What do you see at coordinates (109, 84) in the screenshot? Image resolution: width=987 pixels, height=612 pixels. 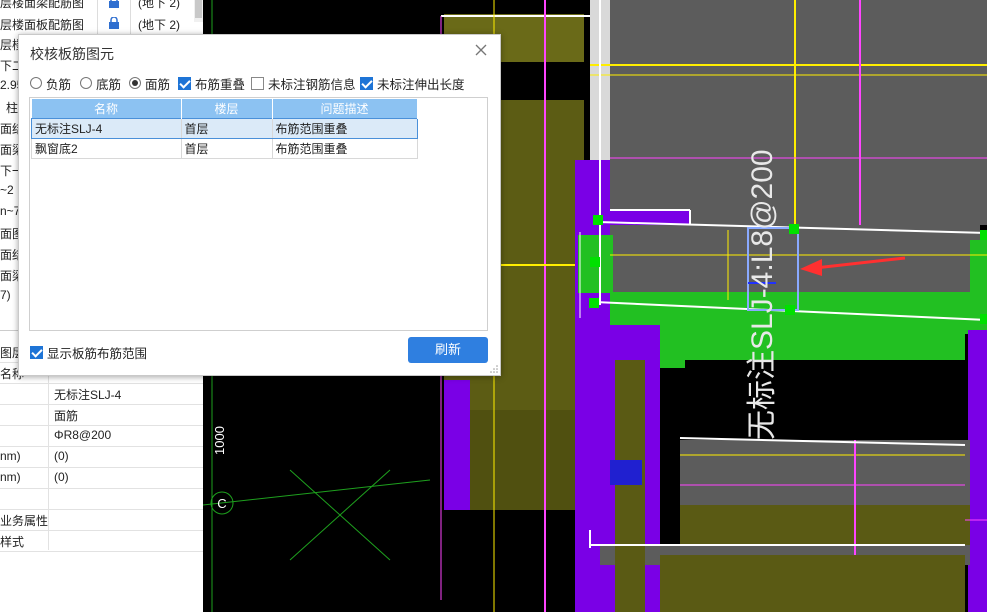 I see `option-label: 底筋` at bounding box center [109, 84].